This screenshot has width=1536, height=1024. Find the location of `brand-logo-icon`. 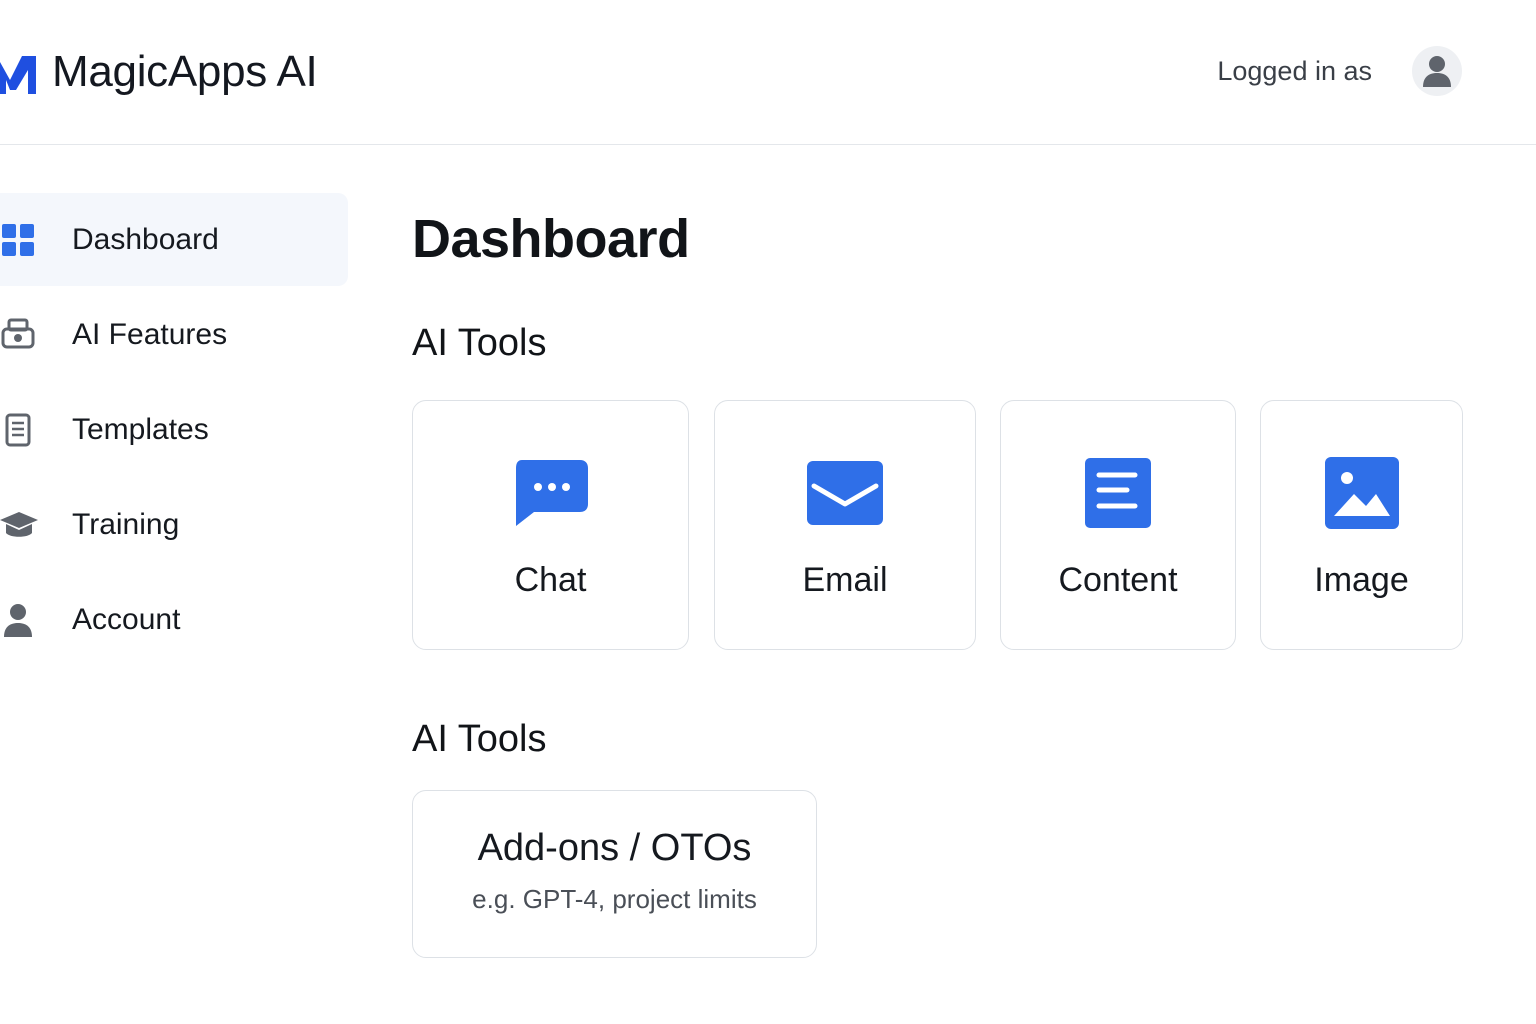

brand-logo-icon is located at coordinates (18, 75).